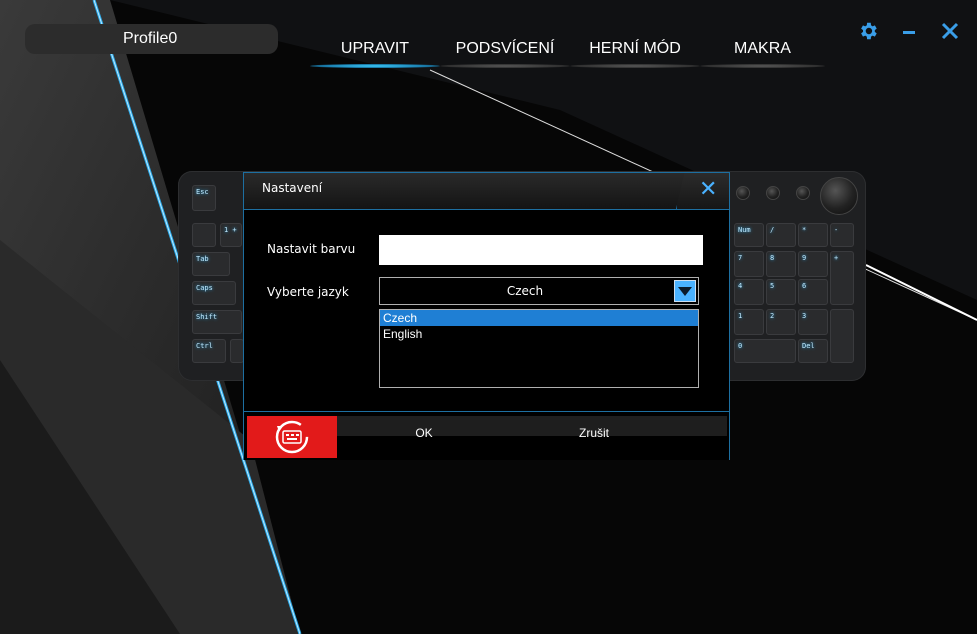  I want to click on key-num1: 1, so click(749, 322).